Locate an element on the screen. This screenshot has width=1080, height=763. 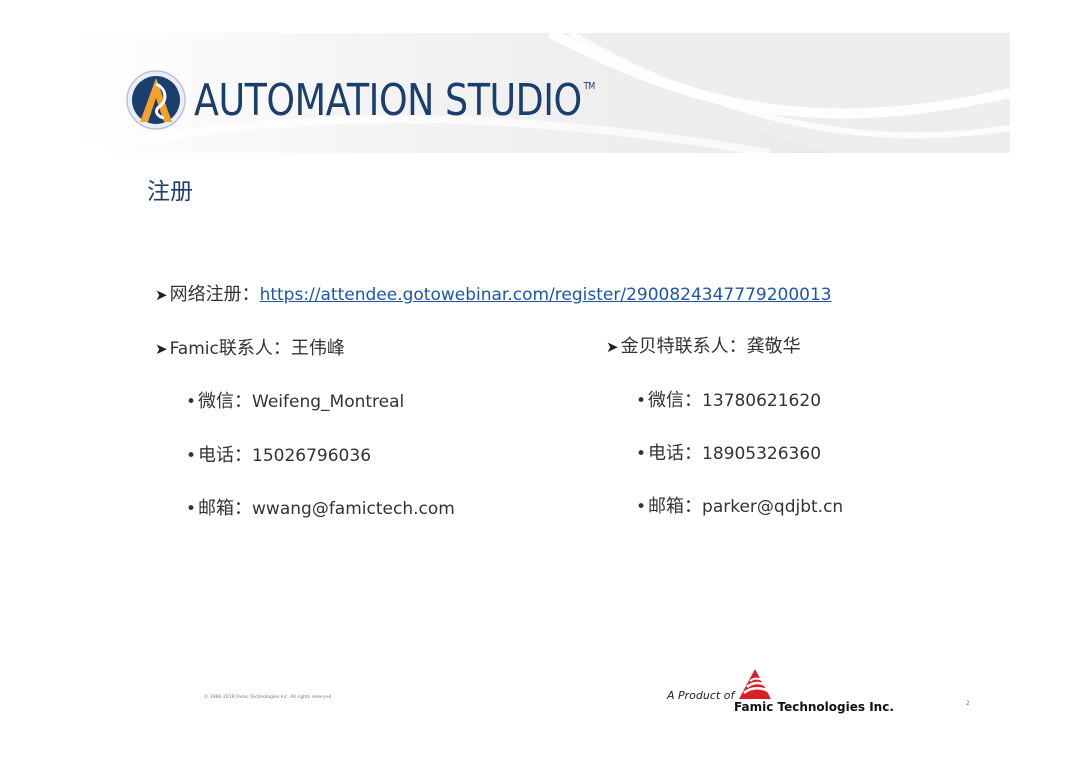
contact-heading-famic: ➤ Famic联系人：王伟峰 is located at coordinates (250, 347).